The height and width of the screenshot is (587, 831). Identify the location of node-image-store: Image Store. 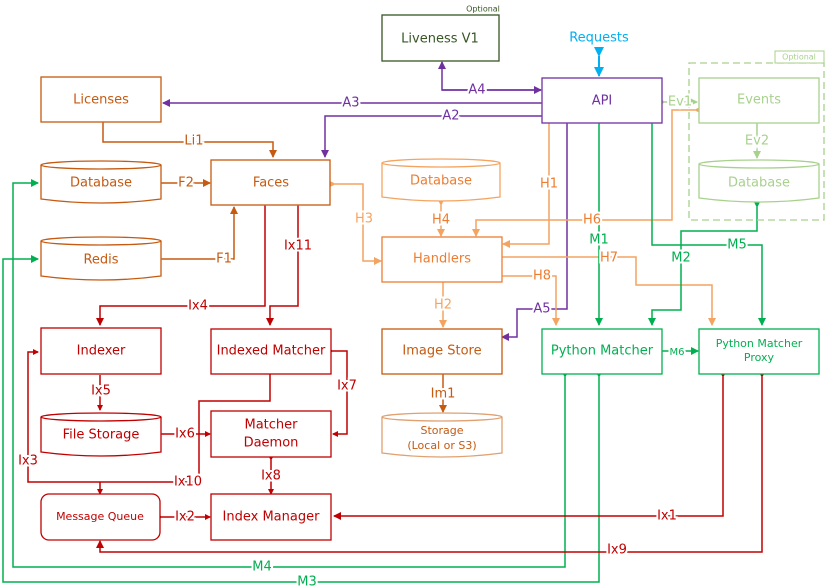
(442, 351).